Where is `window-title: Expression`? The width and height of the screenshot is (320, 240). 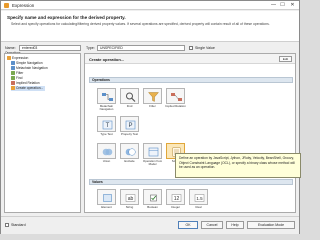 window-title: Expression is located at coordinates (23, 5).